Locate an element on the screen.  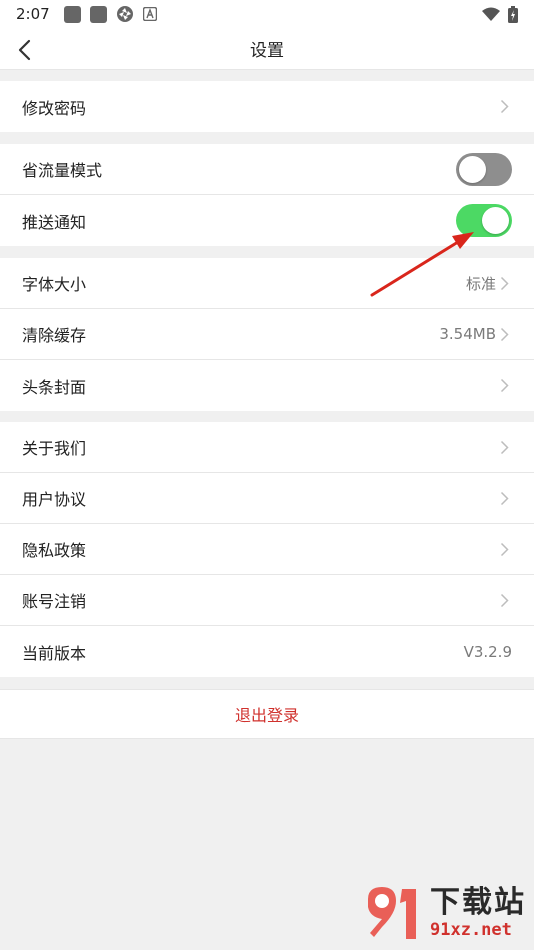
aperture-icon is located at coordinates (124, 14).